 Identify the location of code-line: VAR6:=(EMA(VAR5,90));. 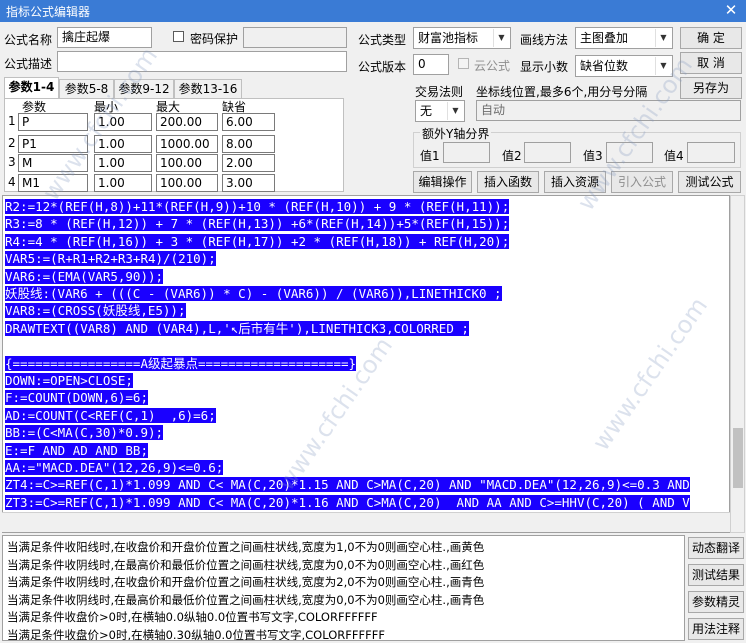
(84, 276).